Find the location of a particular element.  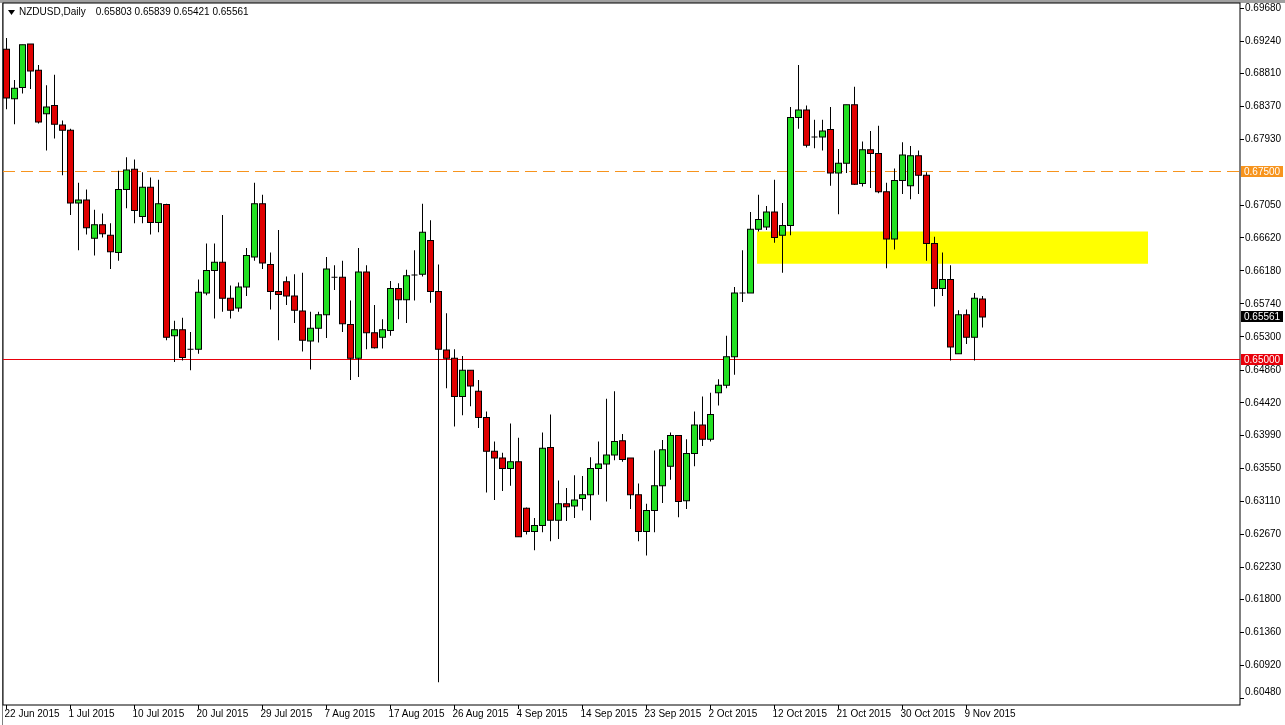

axis-label: 29 Jul 2015 is located at coordinates (286, 714).